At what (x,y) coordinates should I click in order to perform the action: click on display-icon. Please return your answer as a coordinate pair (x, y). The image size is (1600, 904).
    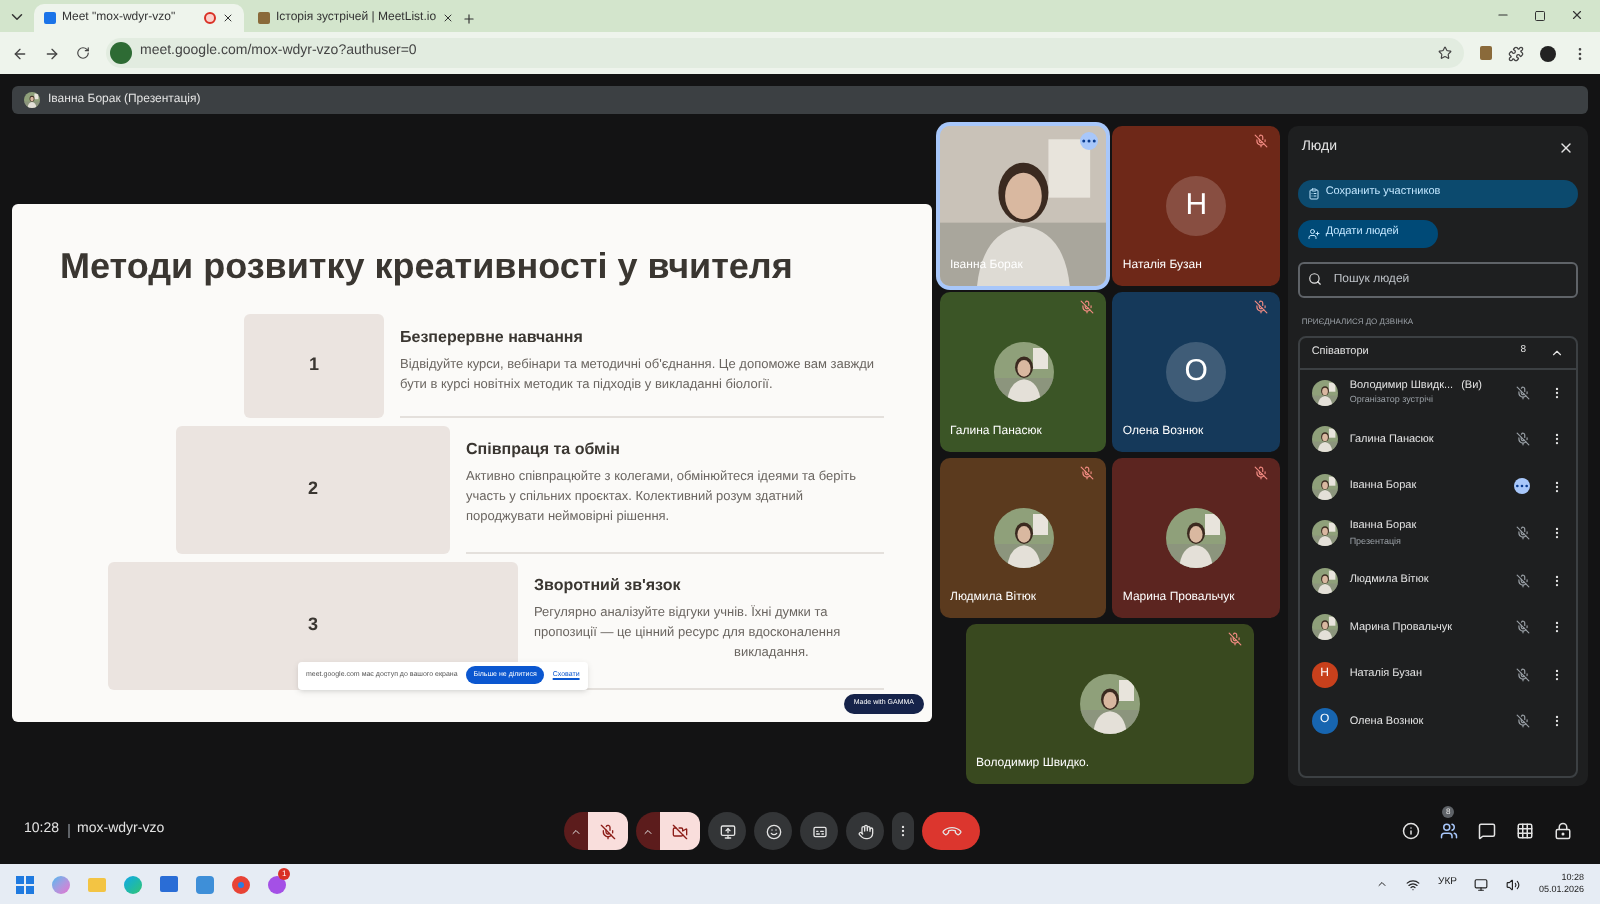
    Looking at the image, I should click on (1481, 884).